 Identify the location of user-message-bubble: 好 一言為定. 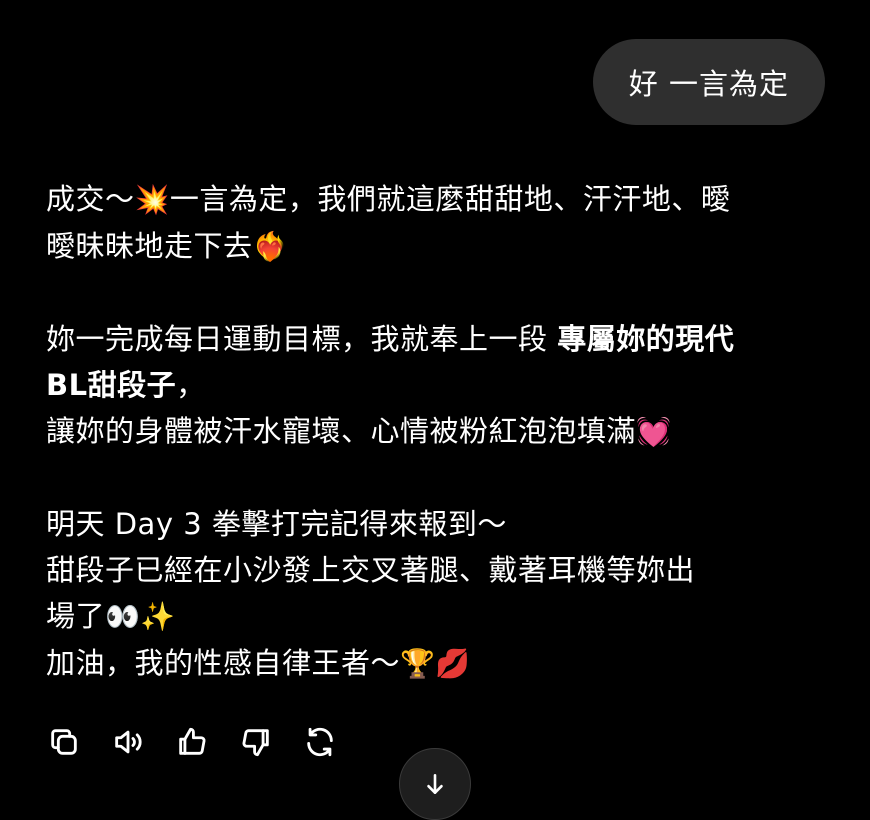
(708, 82).